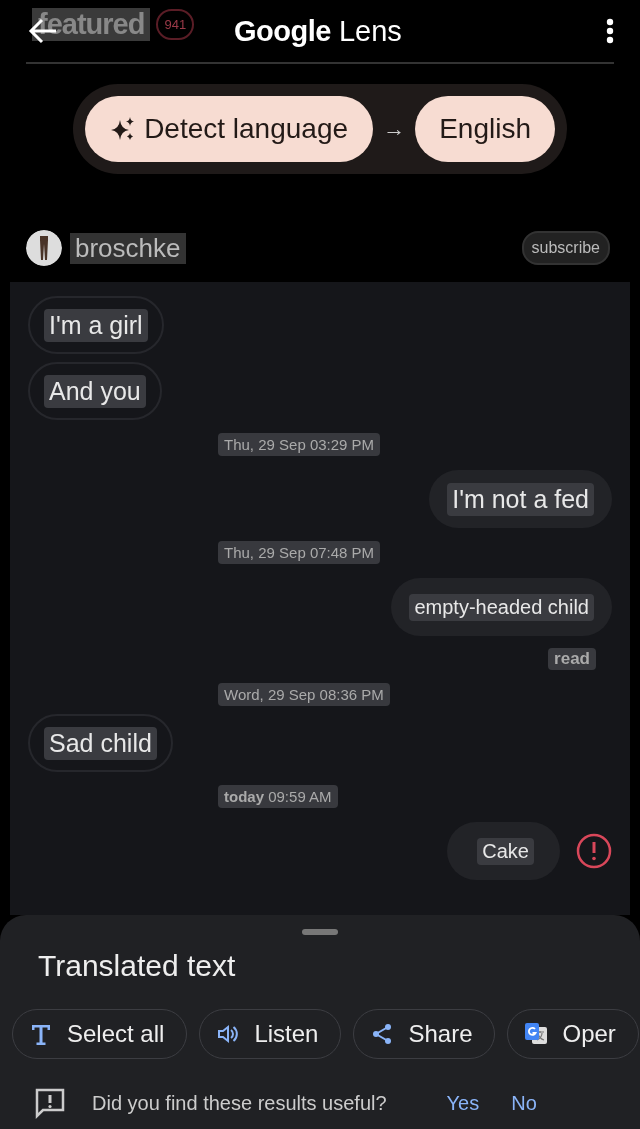 Image resolution: width=640 pixels, height=1129 pixels. I want to click on yes-link: Yes, so click(463, 1103).